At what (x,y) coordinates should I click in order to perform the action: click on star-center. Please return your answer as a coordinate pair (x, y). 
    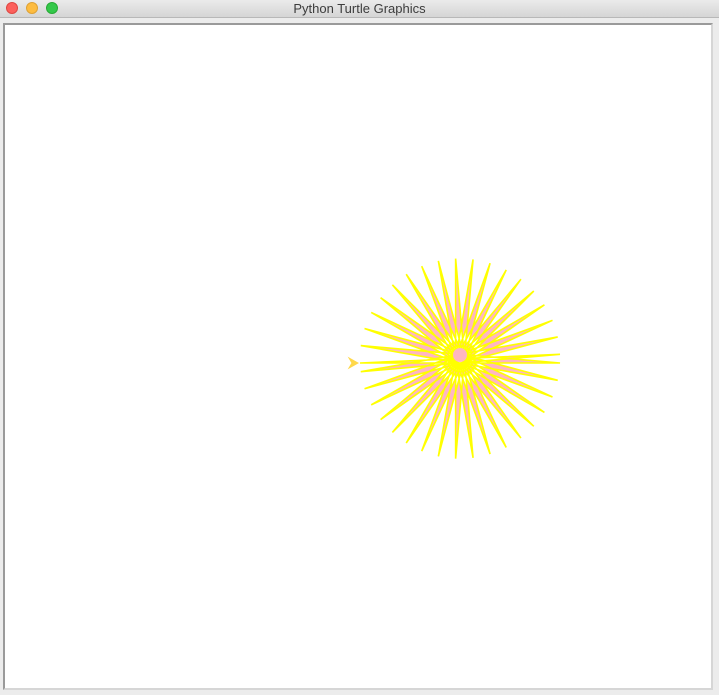
    Looking at the image, I should click on (460, 355).